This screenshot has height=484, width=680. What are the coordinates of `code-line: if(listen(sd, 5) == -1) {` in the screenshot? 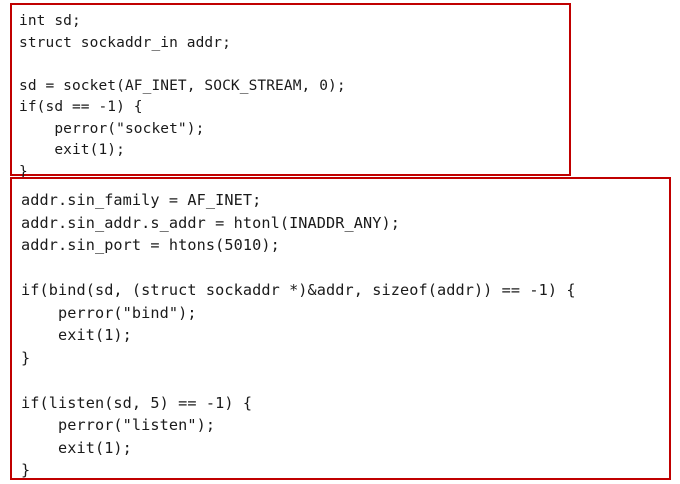 It's located at (137, 402).